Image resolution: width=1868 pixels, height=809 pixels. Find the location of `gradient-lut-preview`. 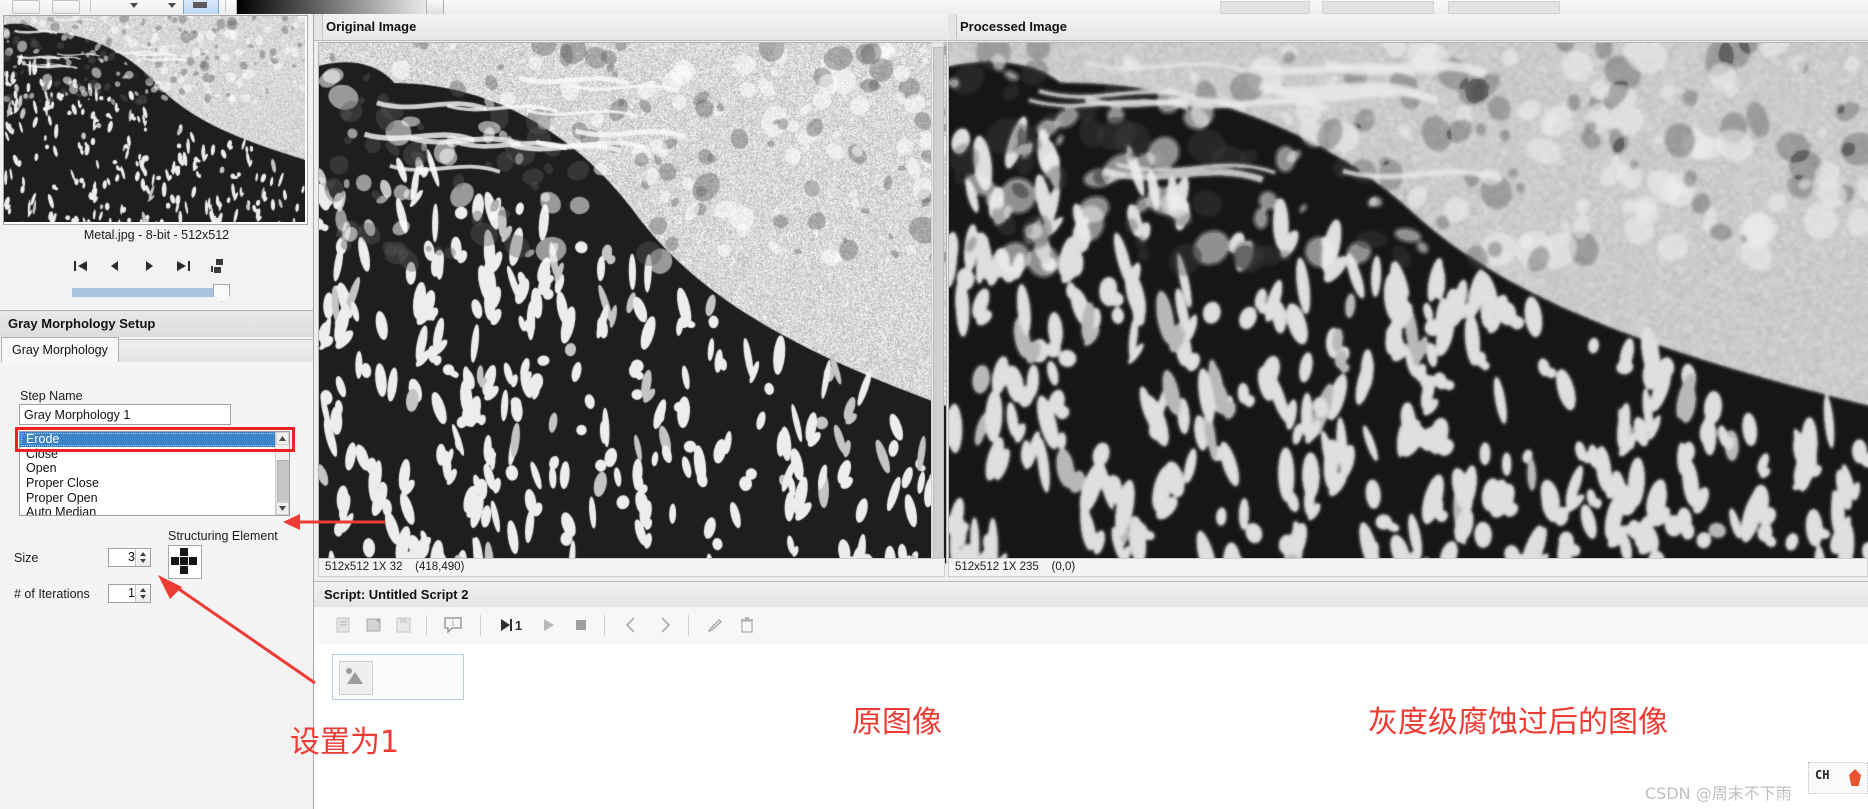

gradient-lut-preview is located at coordinates (340, 7).